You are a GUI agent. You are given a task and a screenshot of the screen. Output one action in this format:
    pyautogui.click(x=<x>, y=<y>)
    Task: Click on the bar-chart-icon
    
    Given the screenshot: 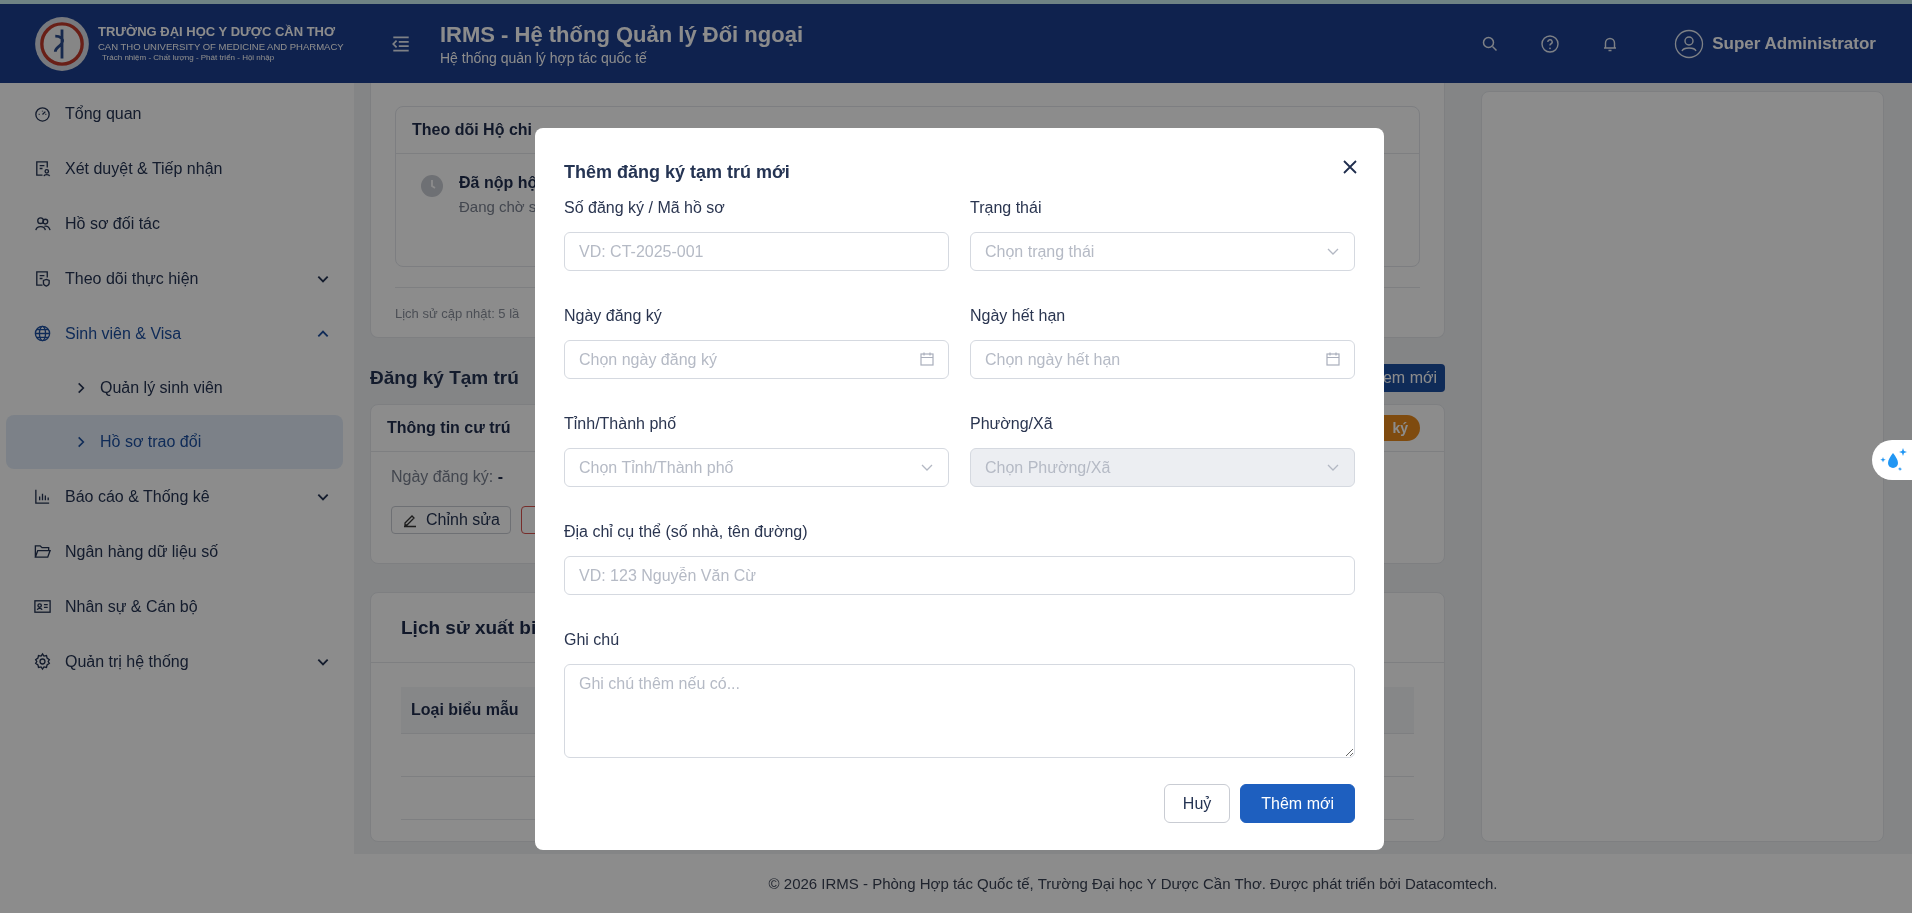 What is the action you would take?
    pyautogui.click(x=42, y=496)
    